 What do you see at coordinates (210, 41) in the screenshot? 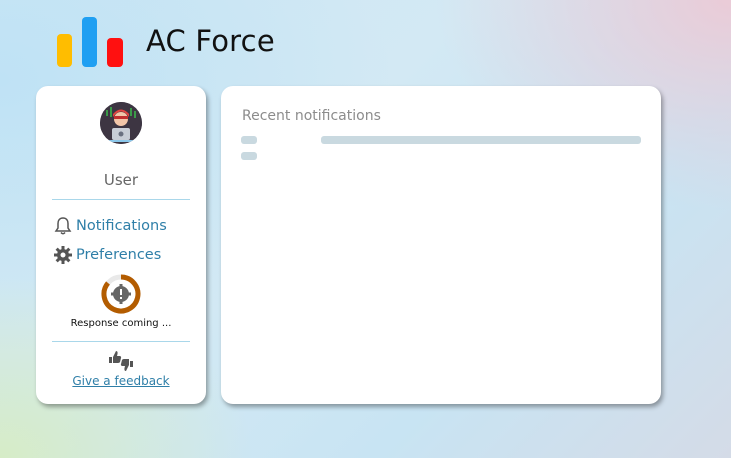
I see `app-title: AC Force` at bounding box center [210, 41].